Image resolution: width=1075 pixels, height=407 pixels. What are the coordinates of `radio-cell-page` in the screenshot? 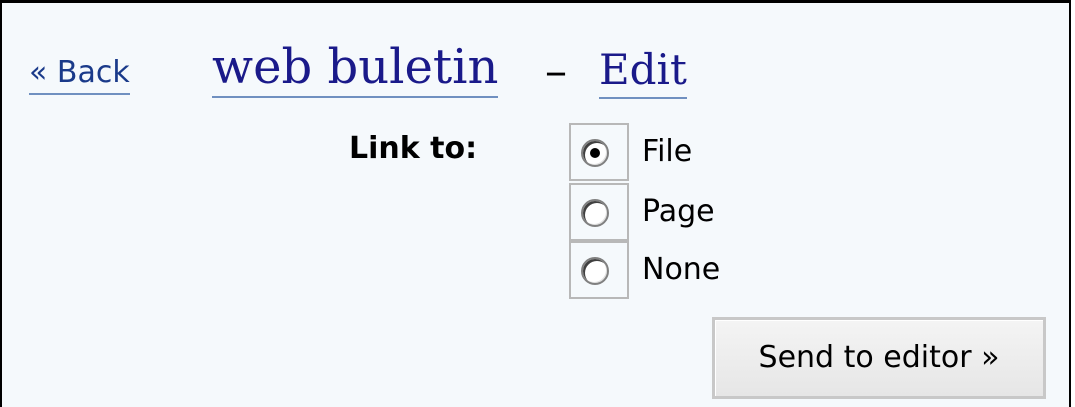 It's located at (599, 212).